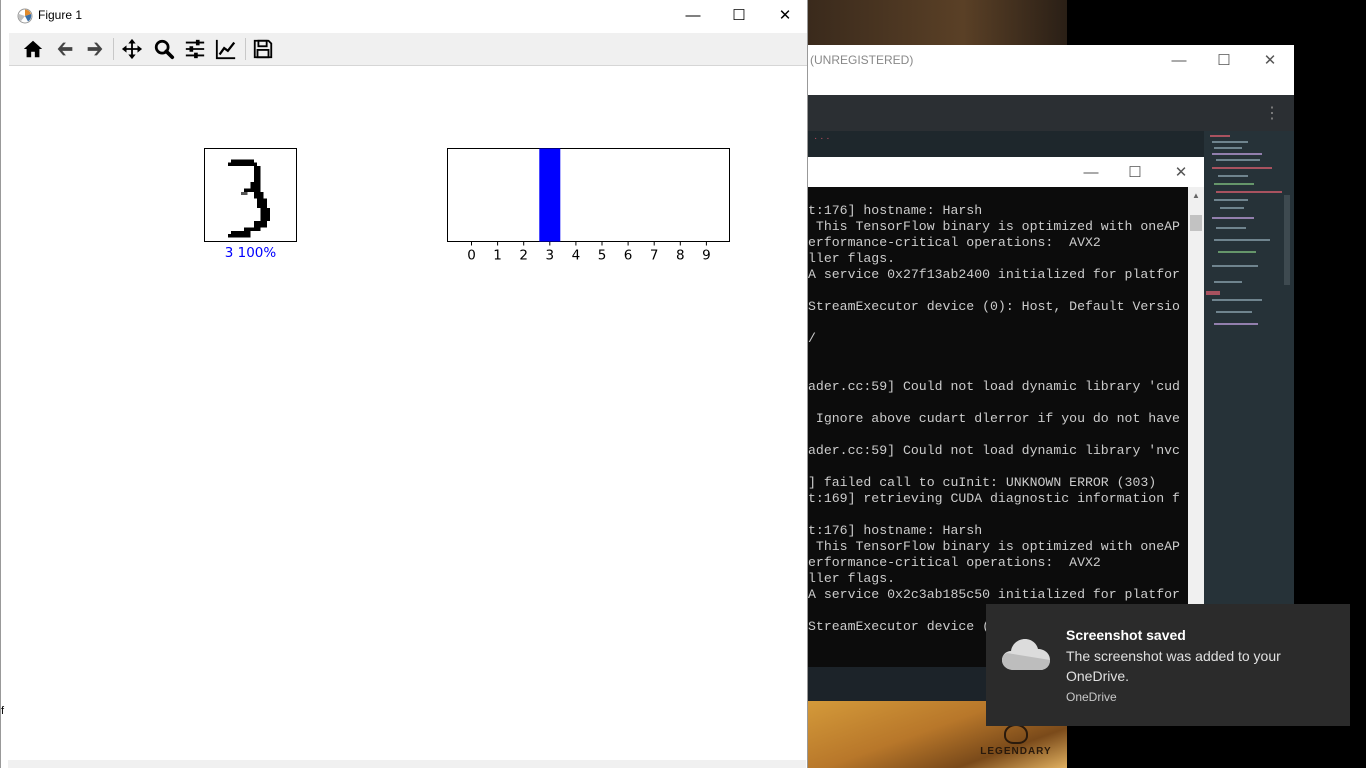 Image resolution: width=1366 pixels, height=768 pixels. What do you see at coordinates (602, 256) in the screenshot?
I see `x-tick-label-5: 5` at bounding box center [602, 256].